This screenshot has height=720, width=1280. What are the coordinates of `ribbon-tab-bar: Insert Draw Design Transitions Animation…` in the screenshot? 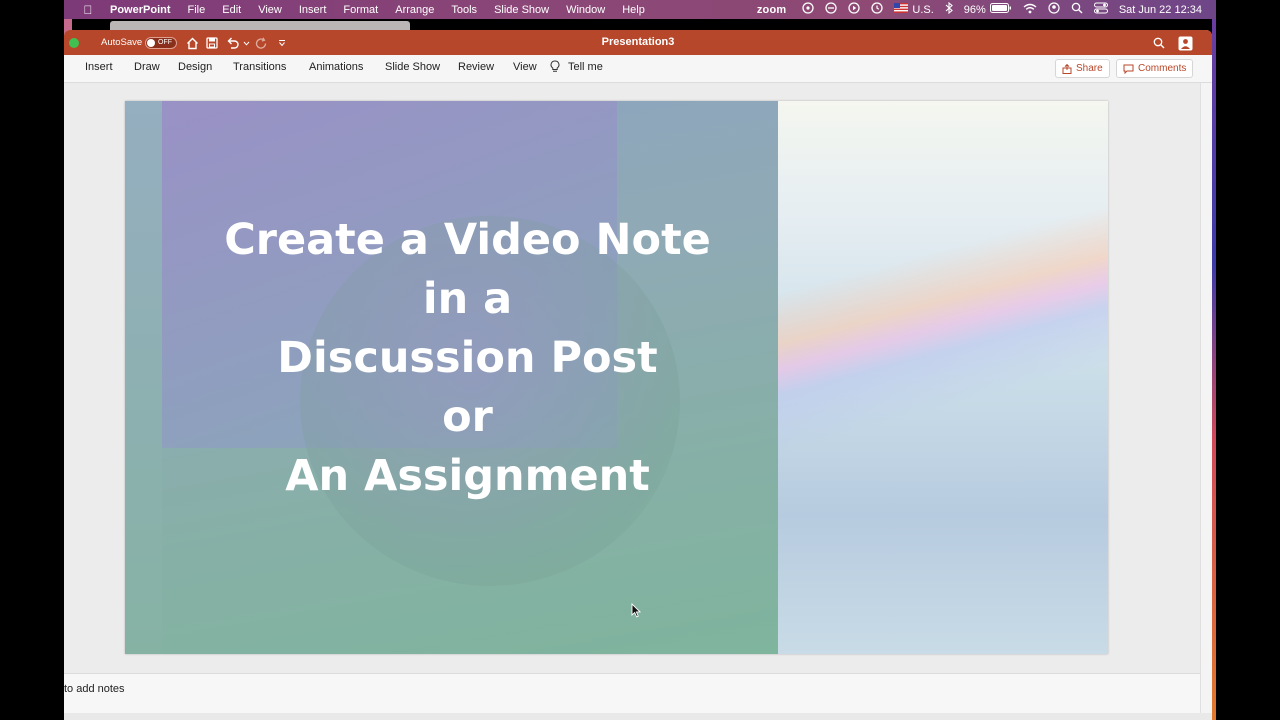 It's located at (638, 69).